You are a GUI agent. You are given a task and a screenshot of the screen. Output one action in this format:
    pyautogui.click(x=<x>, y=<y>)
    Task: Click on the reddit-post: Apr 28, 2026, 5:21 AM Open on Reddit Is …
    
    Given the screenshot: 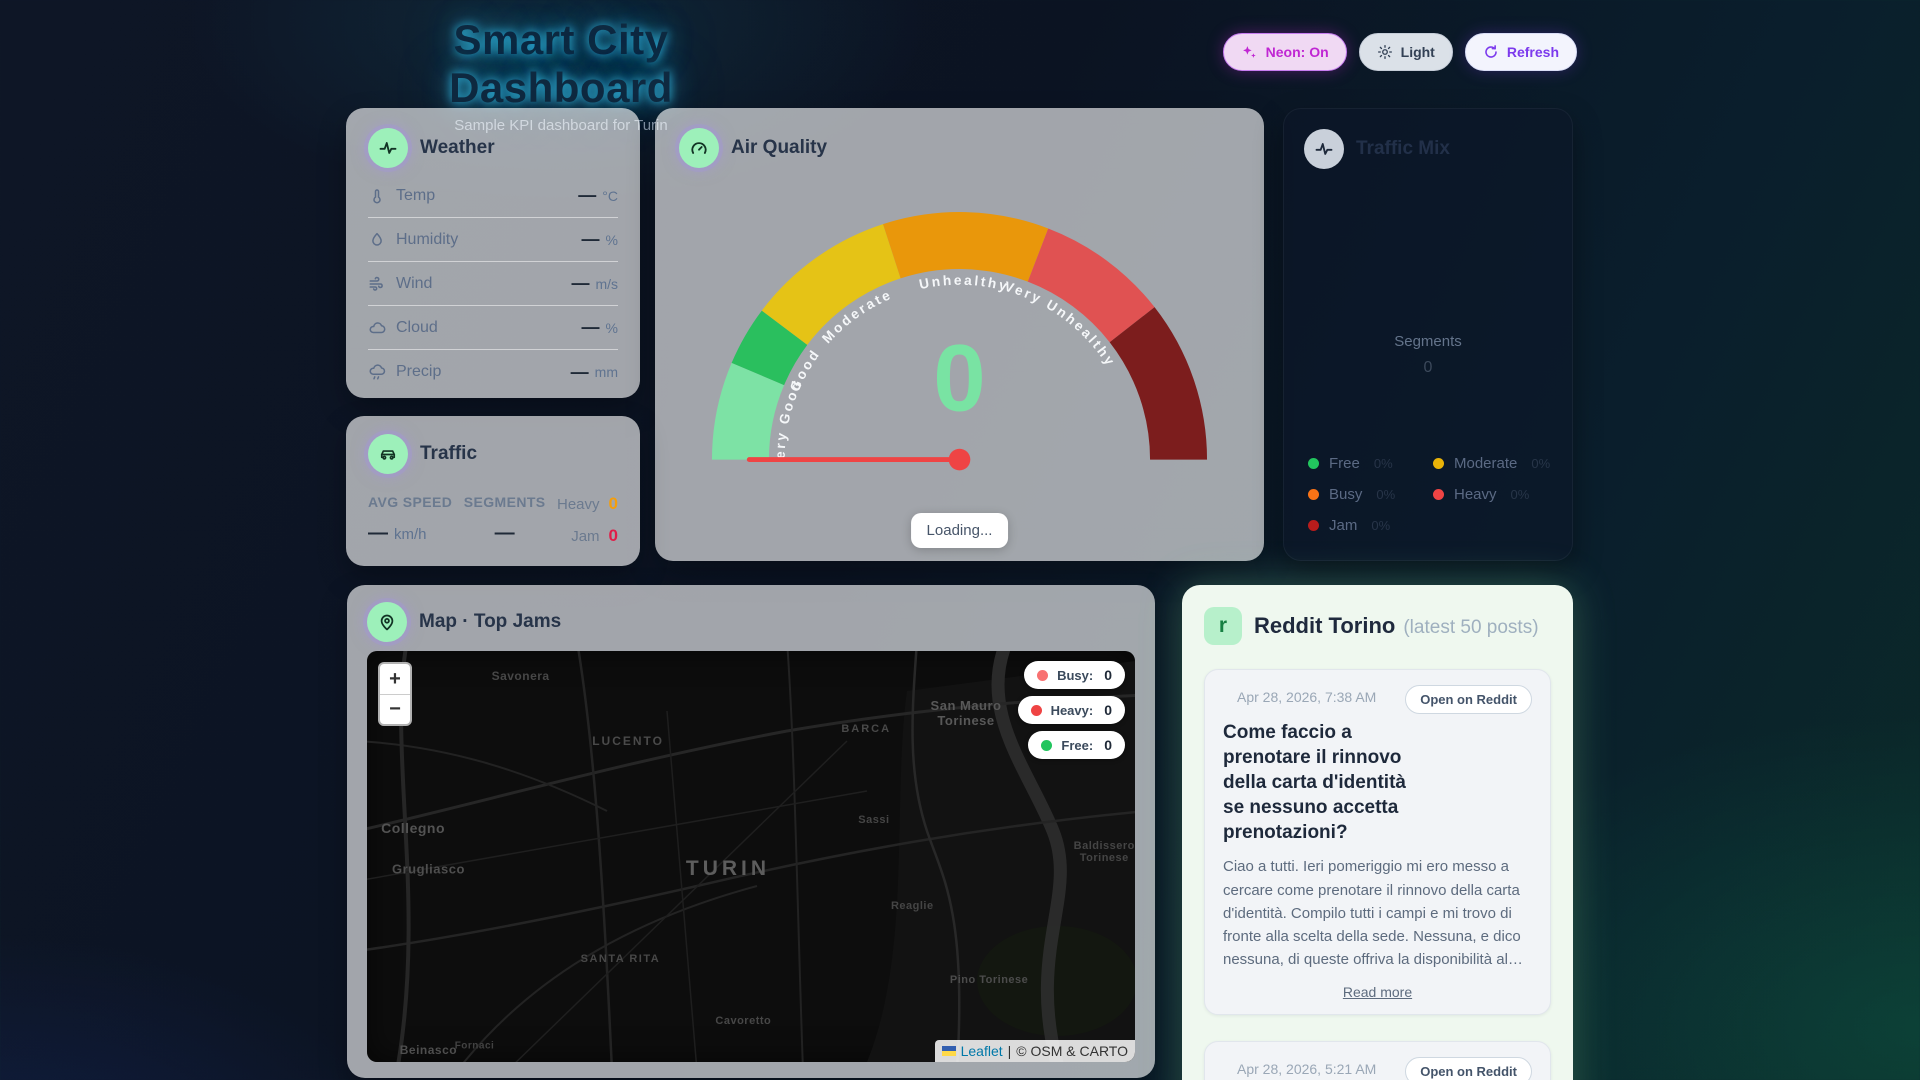 What is the action you would take?
    pyautogui.click(x=1377, y=1060)
    